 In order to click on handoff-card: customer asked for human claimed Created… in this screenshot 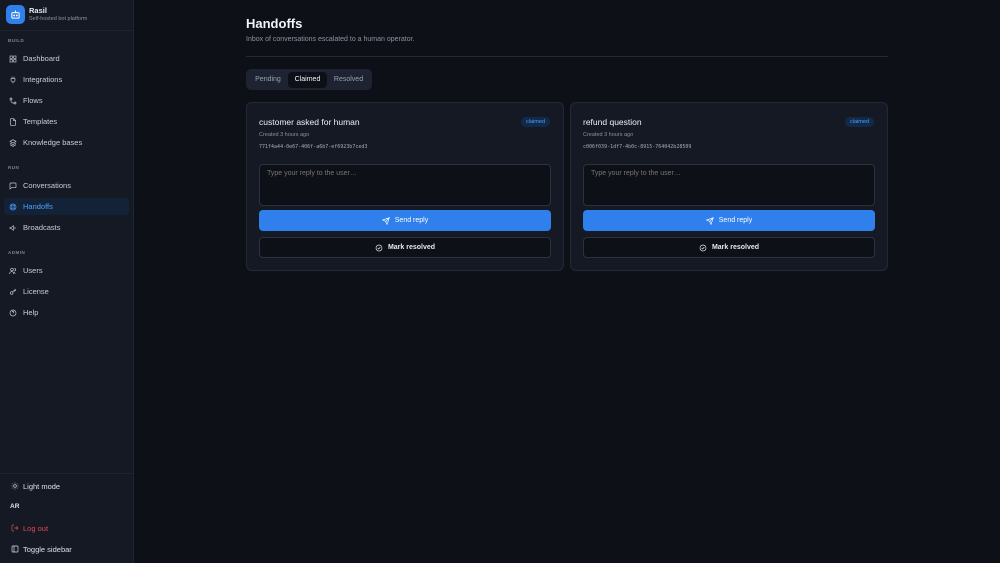, I will do `click(405, 186)`.